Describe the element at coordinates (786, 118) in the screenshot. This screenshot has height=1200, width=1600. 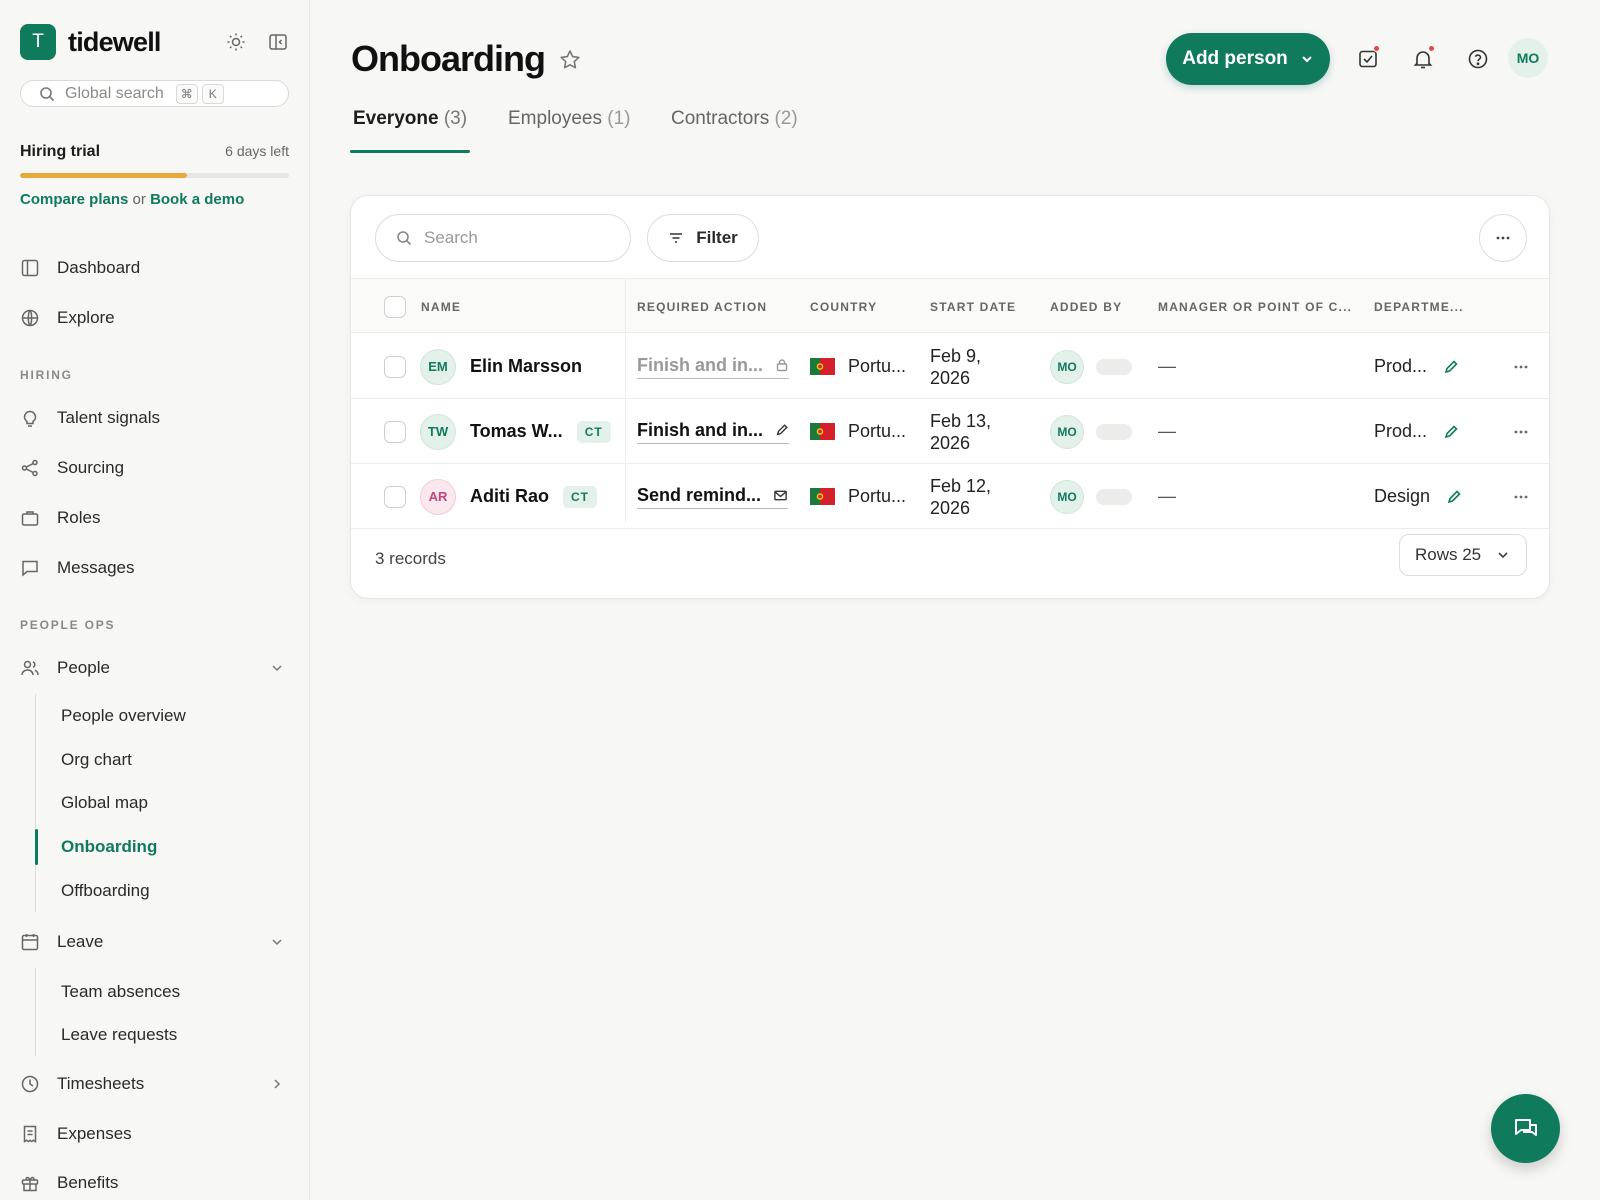
I see `tab-count: (2)` at that location.